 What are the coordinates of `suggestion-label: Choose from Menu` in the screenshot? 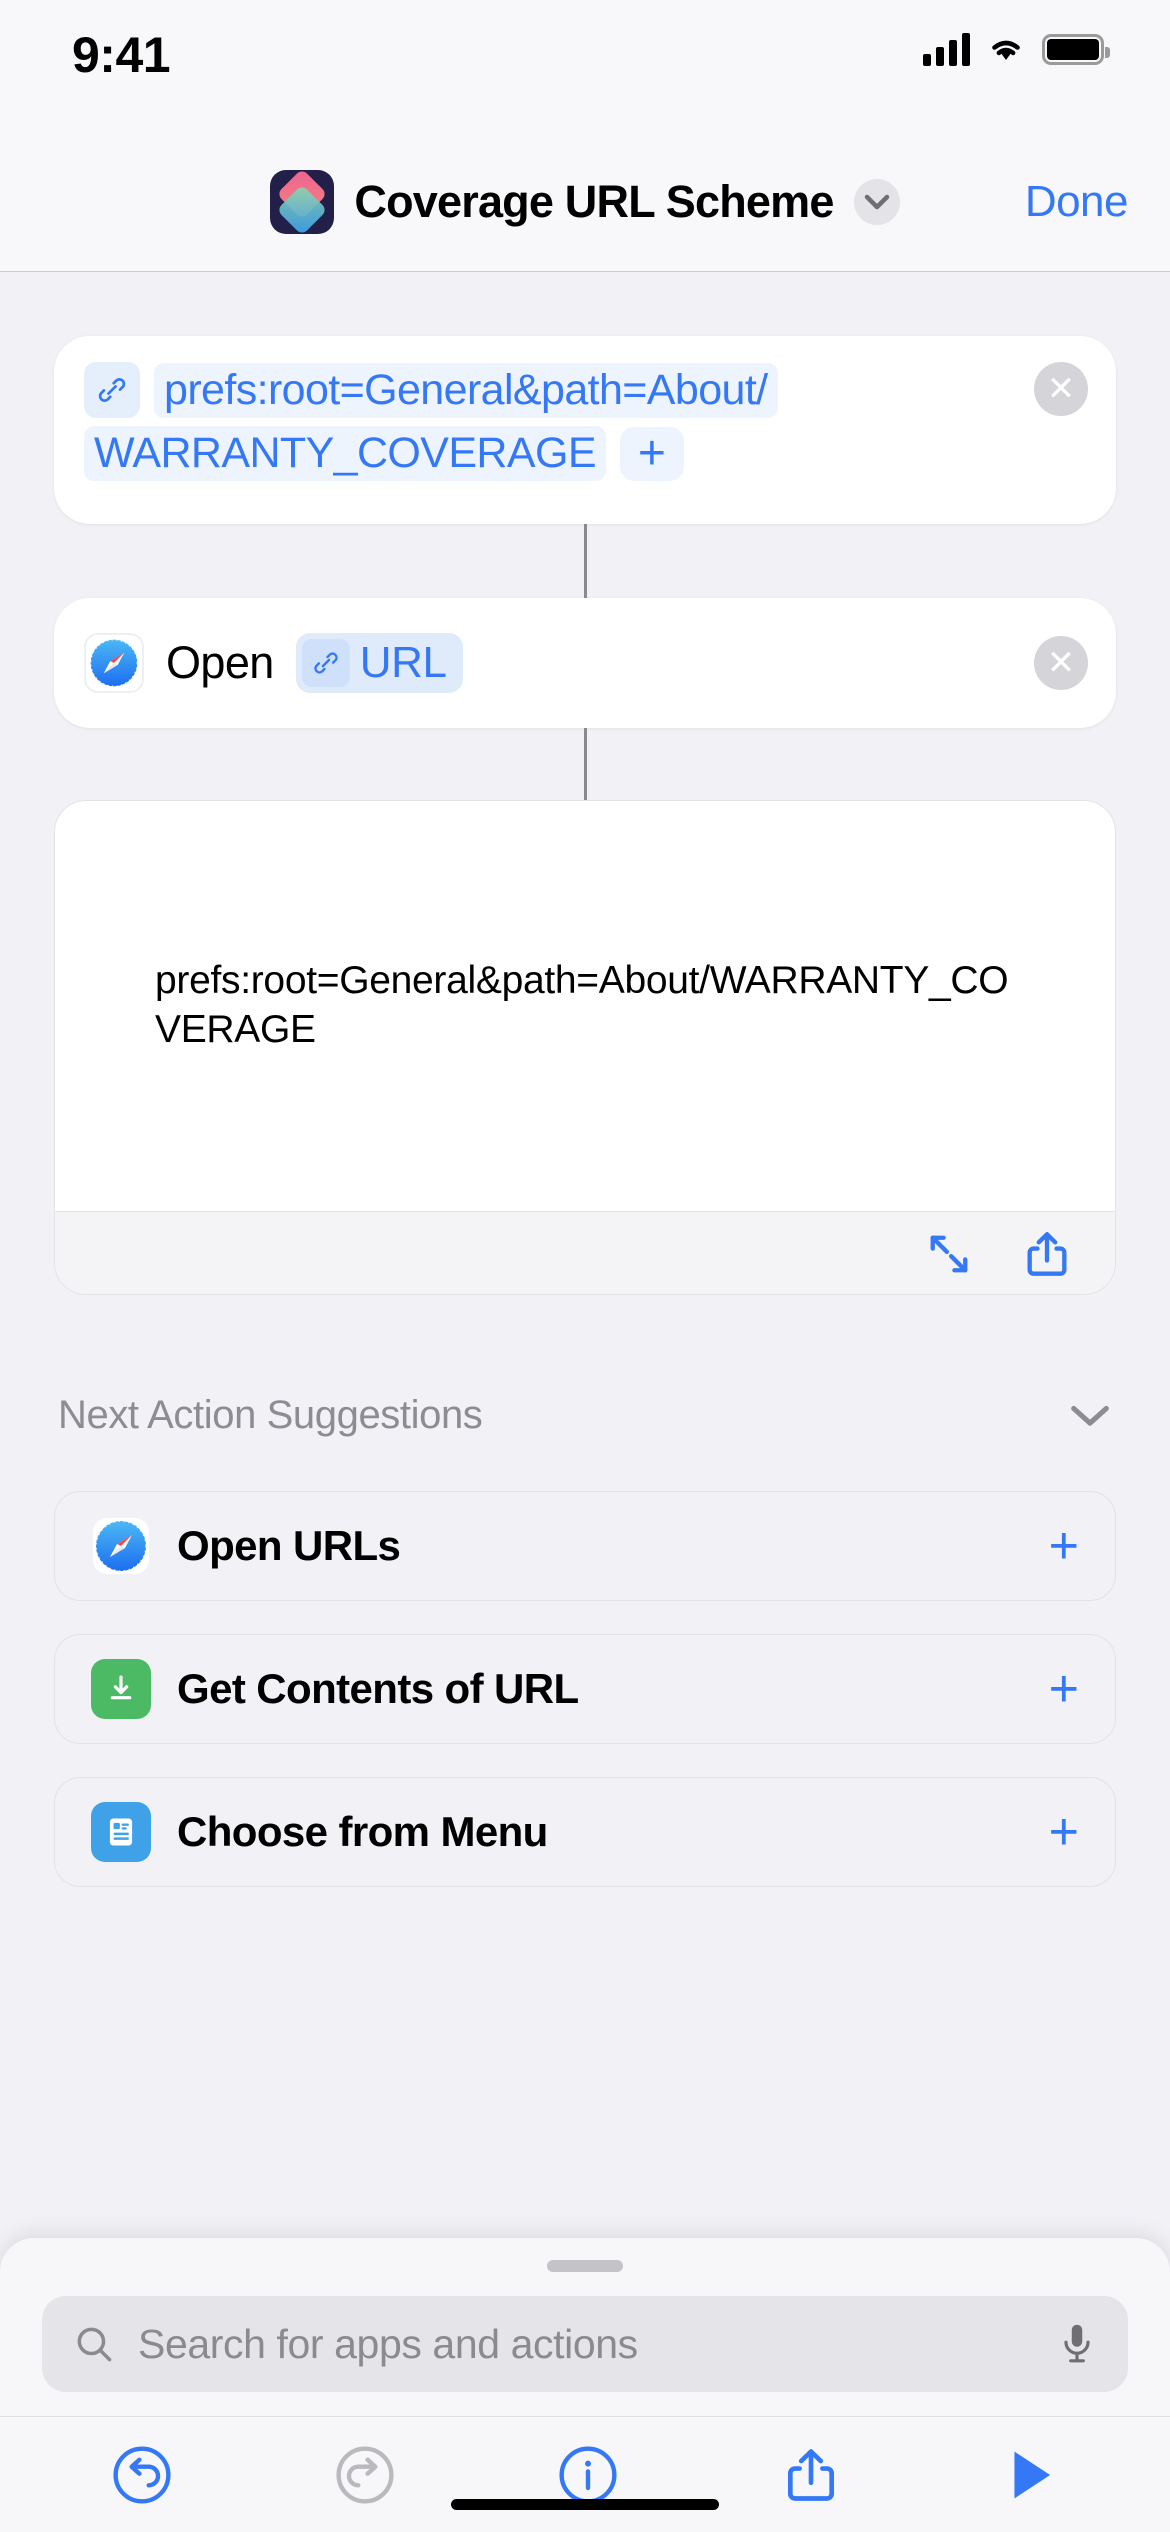 It's located at (362, 1831).